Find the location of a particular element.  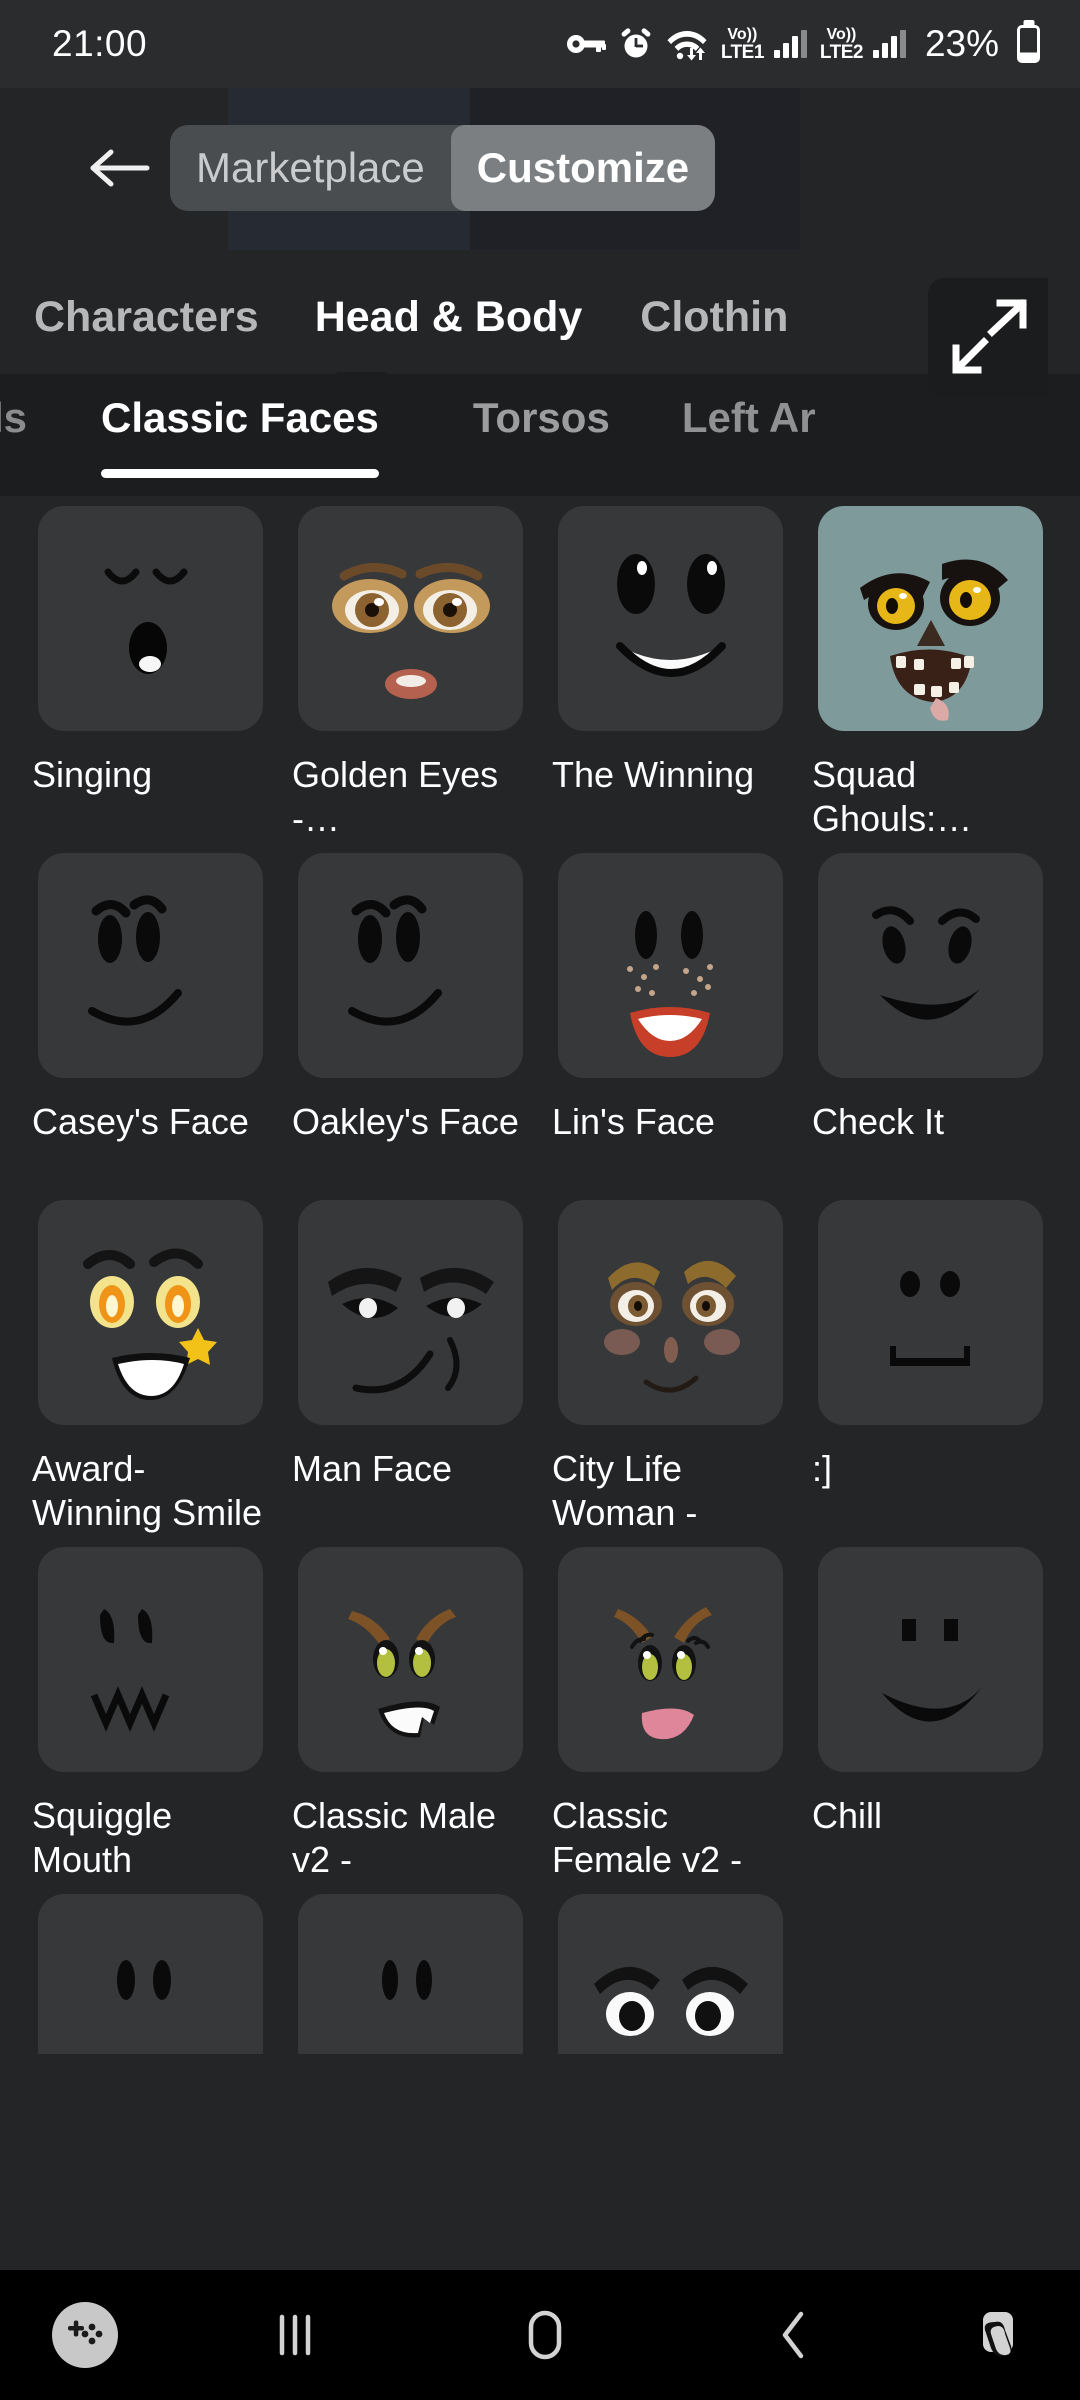

item-thumbnail-squiggle-mouth is located at coordinates (150, 1659).